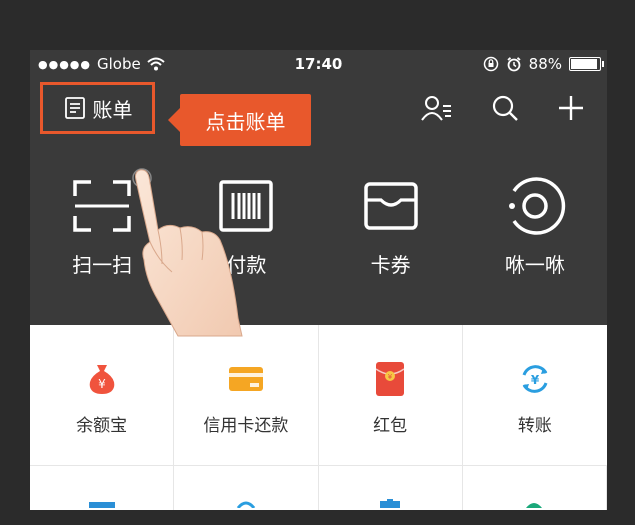  I want to click on wallet-icon, so click(390, 206).